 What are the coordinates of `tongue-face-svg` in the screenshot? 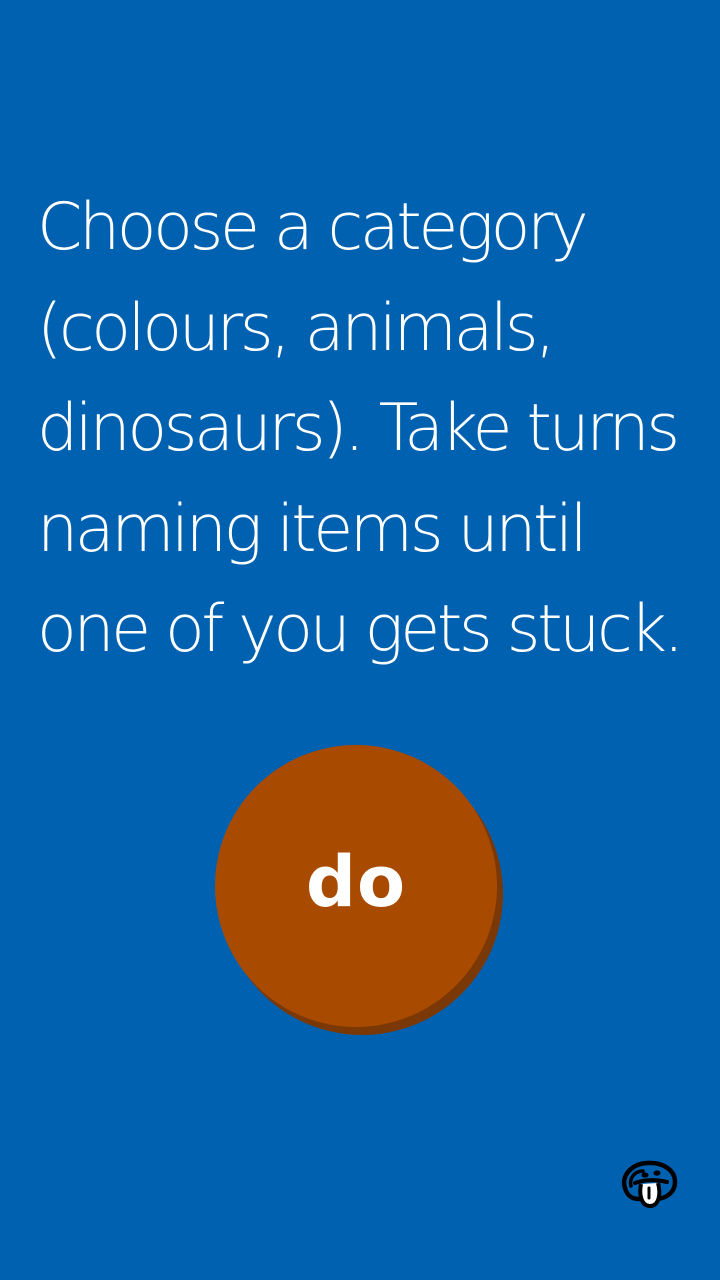 It's located at (649, 1184).